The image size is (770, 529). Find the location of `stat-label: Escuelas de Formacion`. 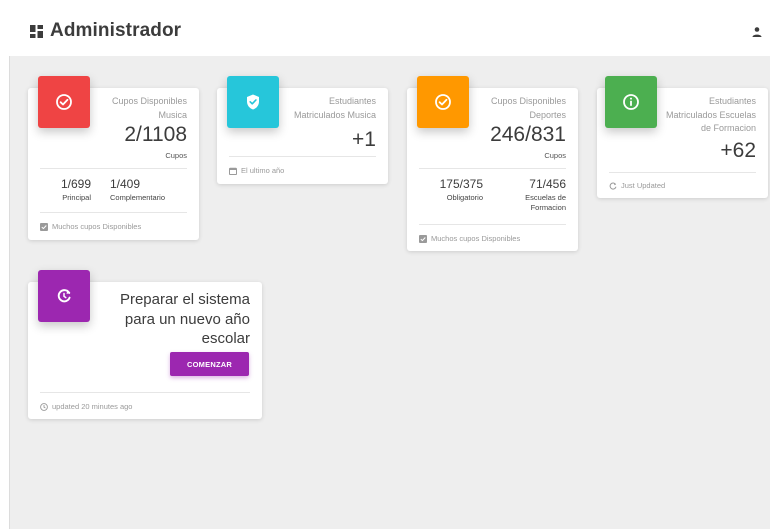

stat-label: Escuelas de Formacion is located at coordinates (545, 202).